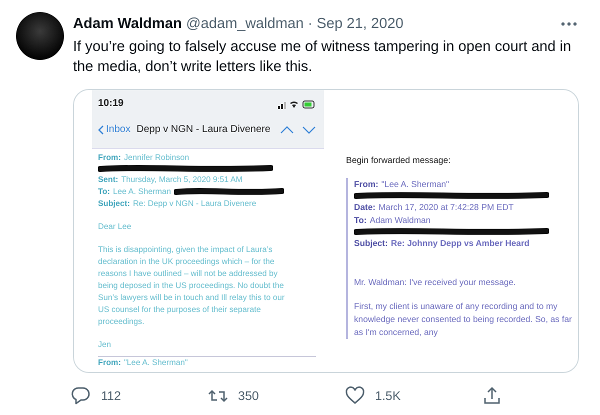  What do you see at coordinates (435, 282) in the screenshot?
I see `email-body-text: Mr. Waldman: I've received your message.` at bounding box center [435, 282].